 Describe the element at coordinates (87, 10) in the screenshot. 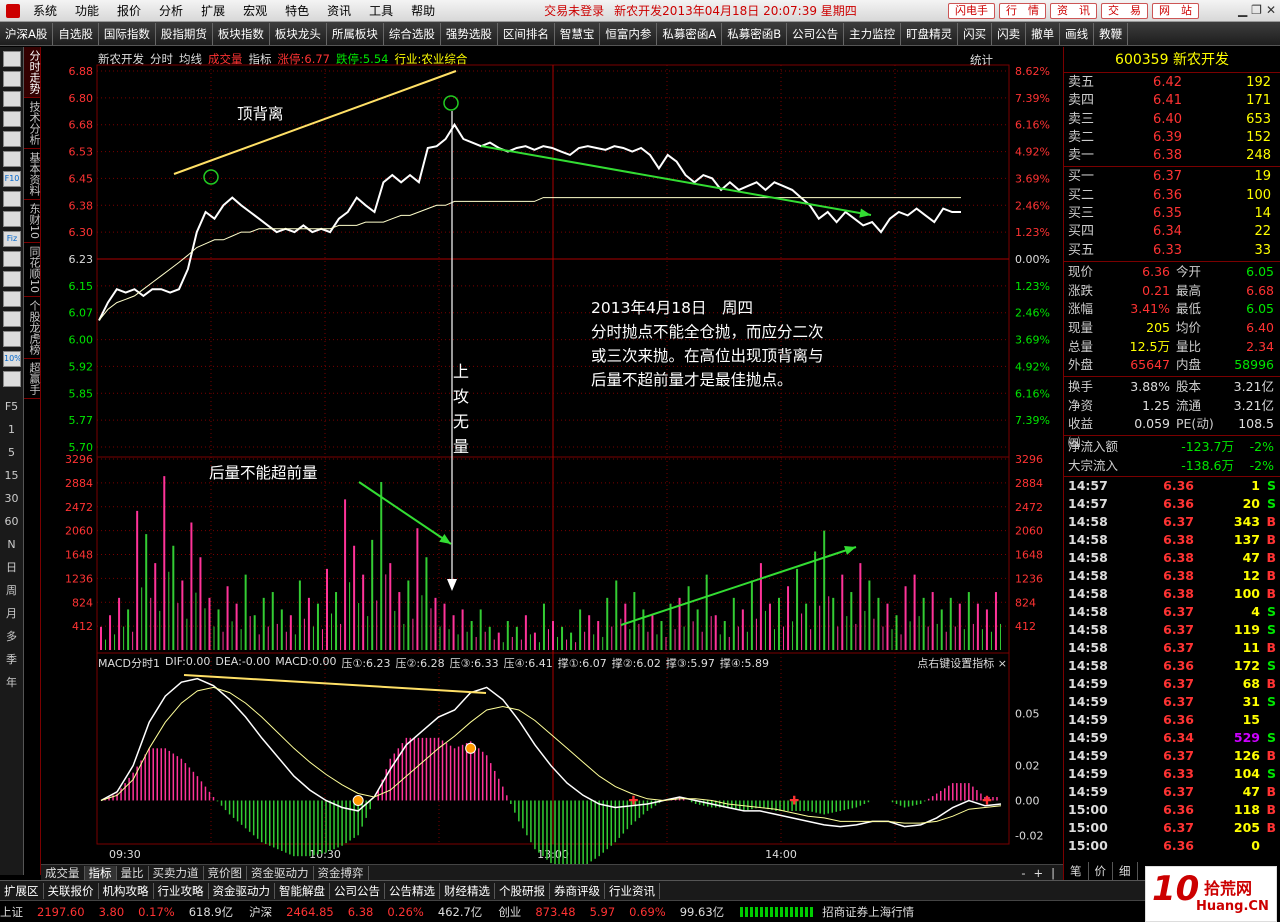

I see `menu-item: 功能` at that location.